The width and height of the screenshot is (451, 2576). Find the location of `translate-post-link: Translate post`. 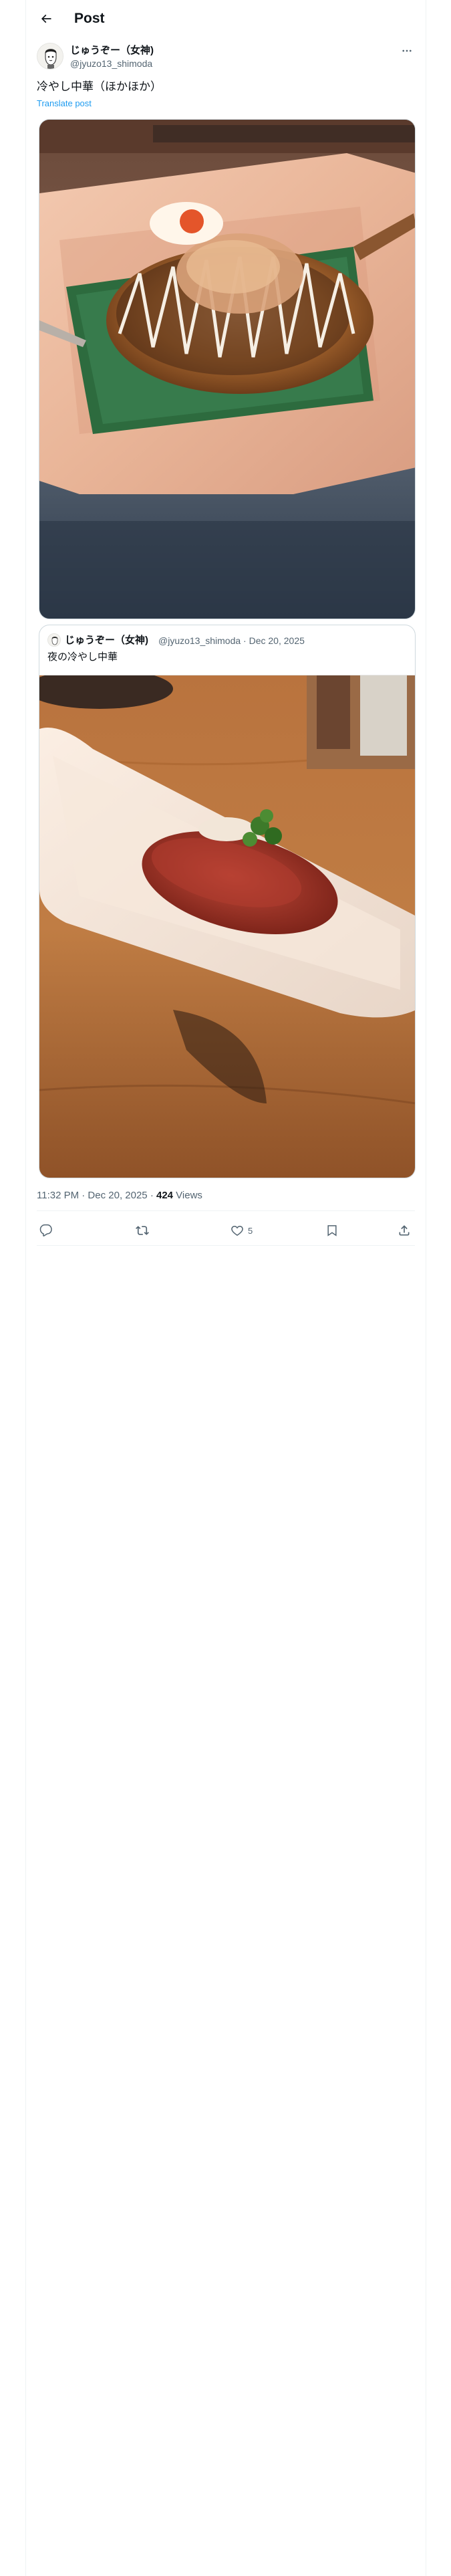

translate-post-link: Translate post is located at coordinates (64, 103).